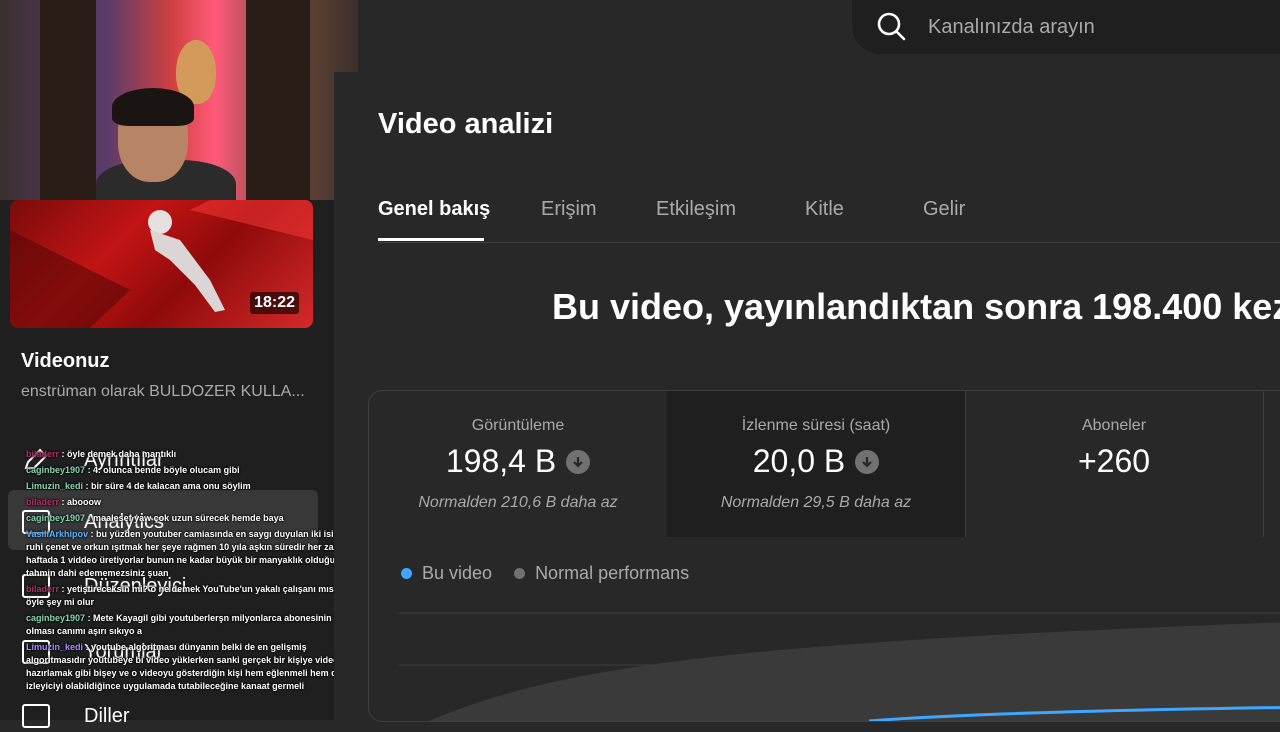  Describe the element at coordinates (892, 27) in the screenshot. I see `search-icon` at that location.